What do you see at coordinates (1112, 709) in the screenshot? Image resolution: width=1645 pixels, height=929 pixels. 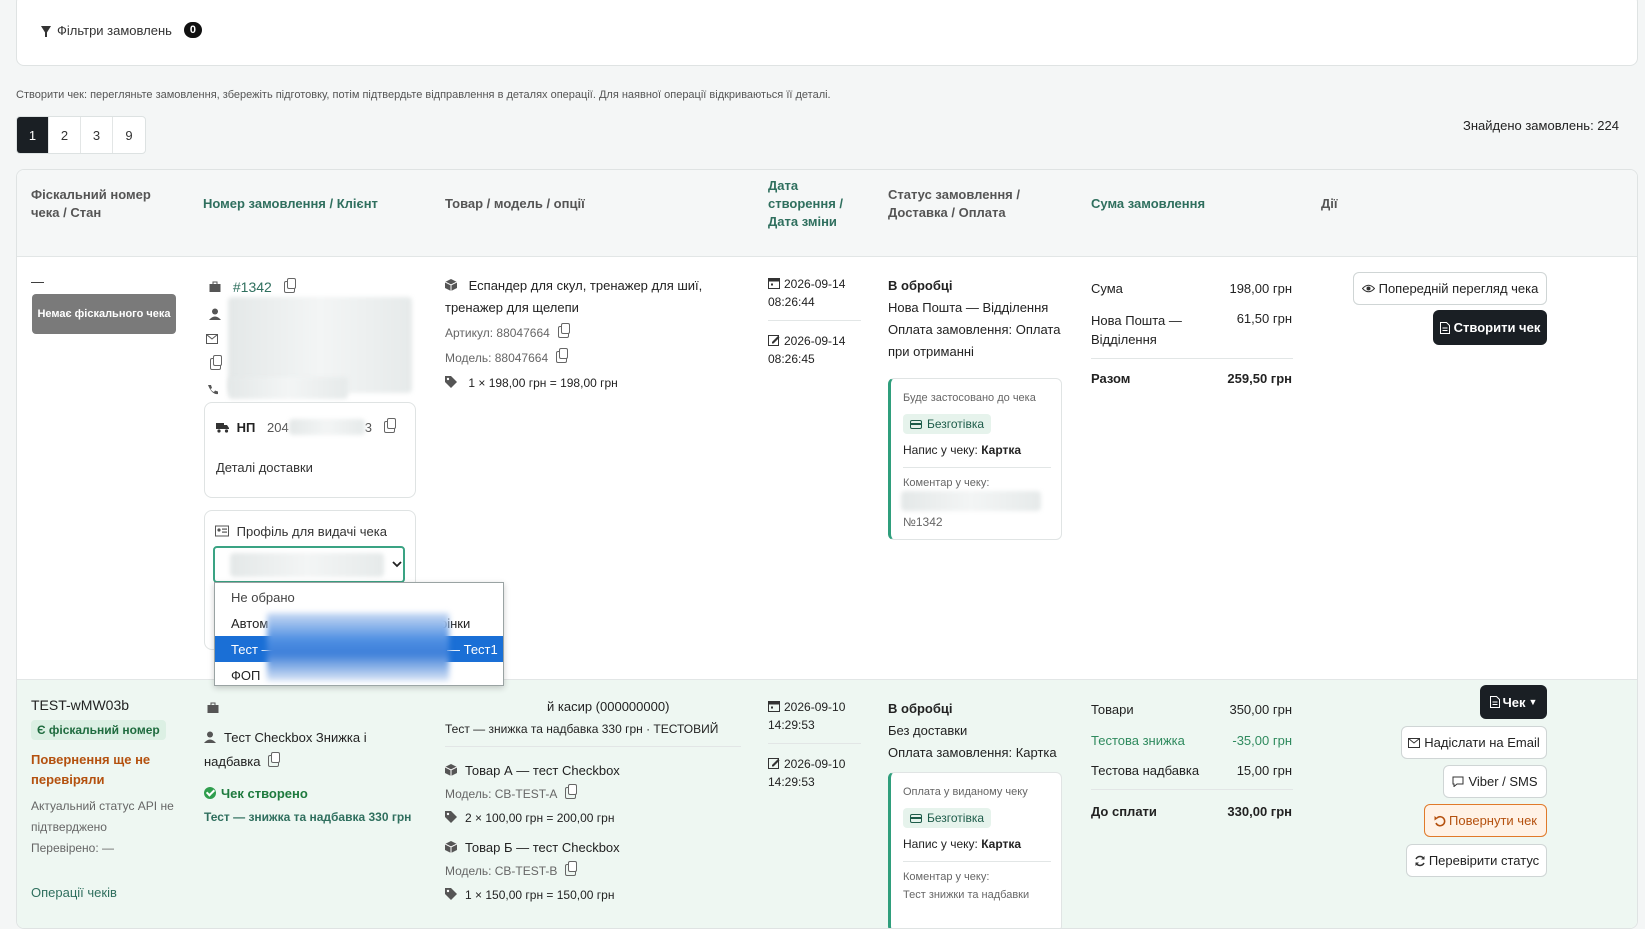 I see `goods-label: Товари` at bounding box center [1112, 709].